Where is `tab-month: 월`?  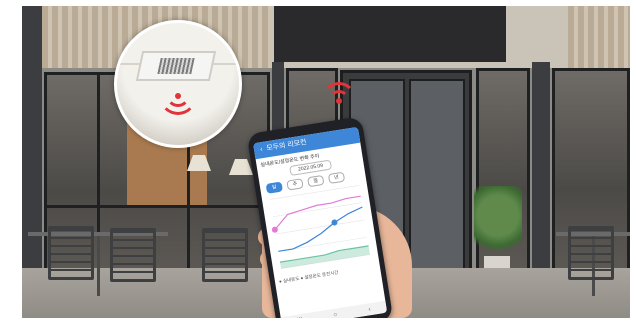
tab-month: 월 is located at coordinates (316, 181).